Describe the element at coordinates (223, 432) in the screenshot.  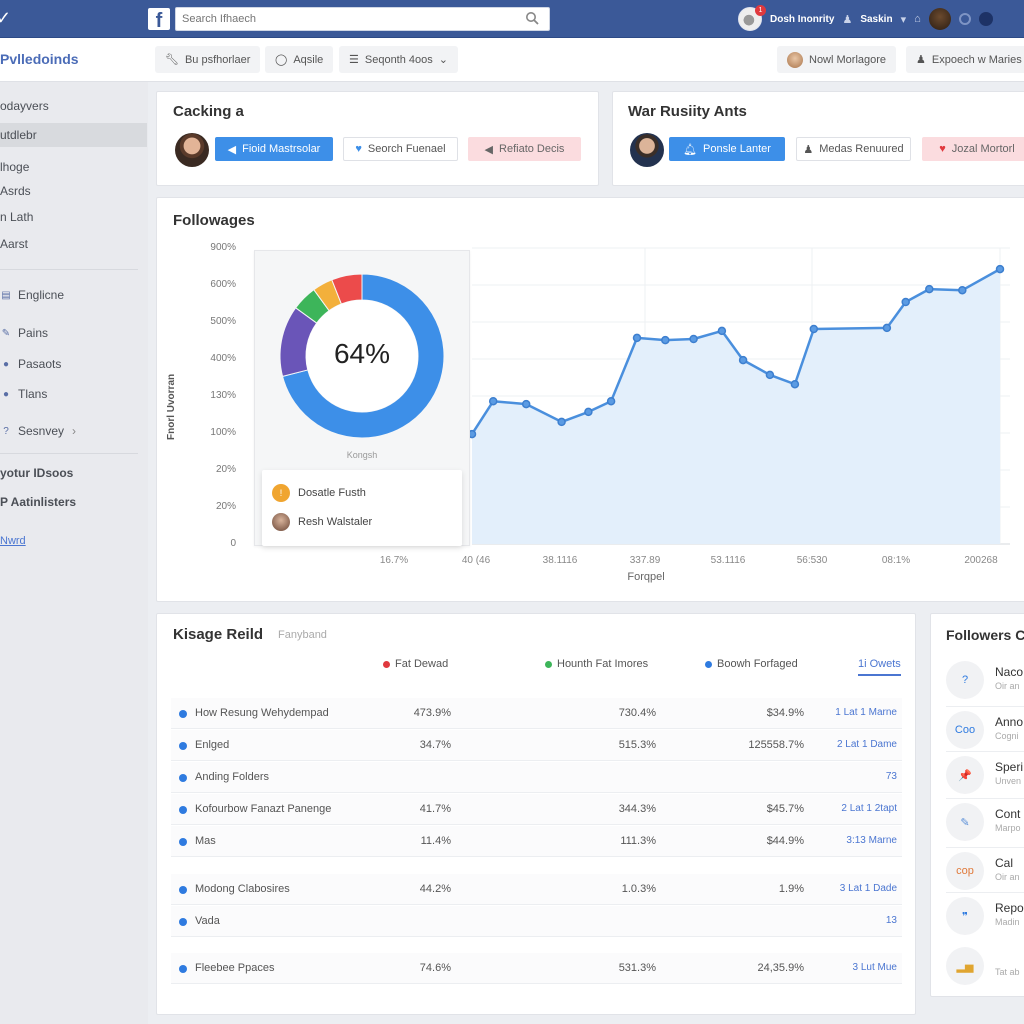
I see `y-tick-label: 100%` at that location.